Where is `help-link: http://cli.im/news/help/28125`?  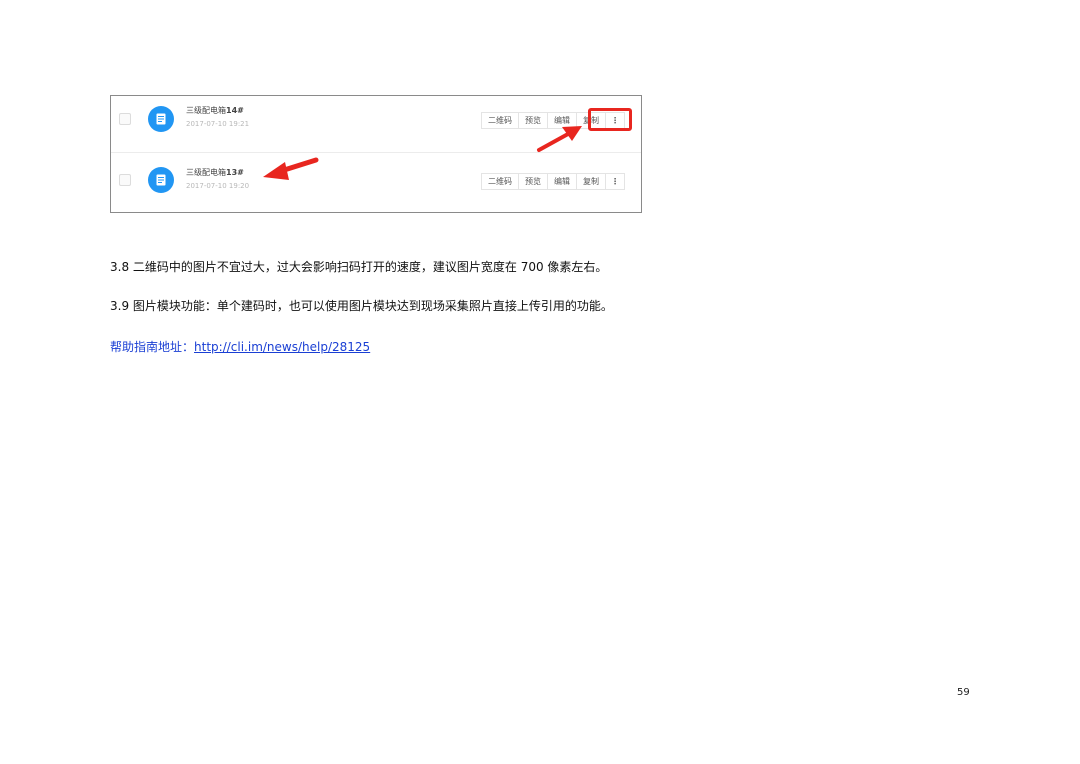 help-link: http://cli.im/news/help/28125 is located at coordinates (282, 347).